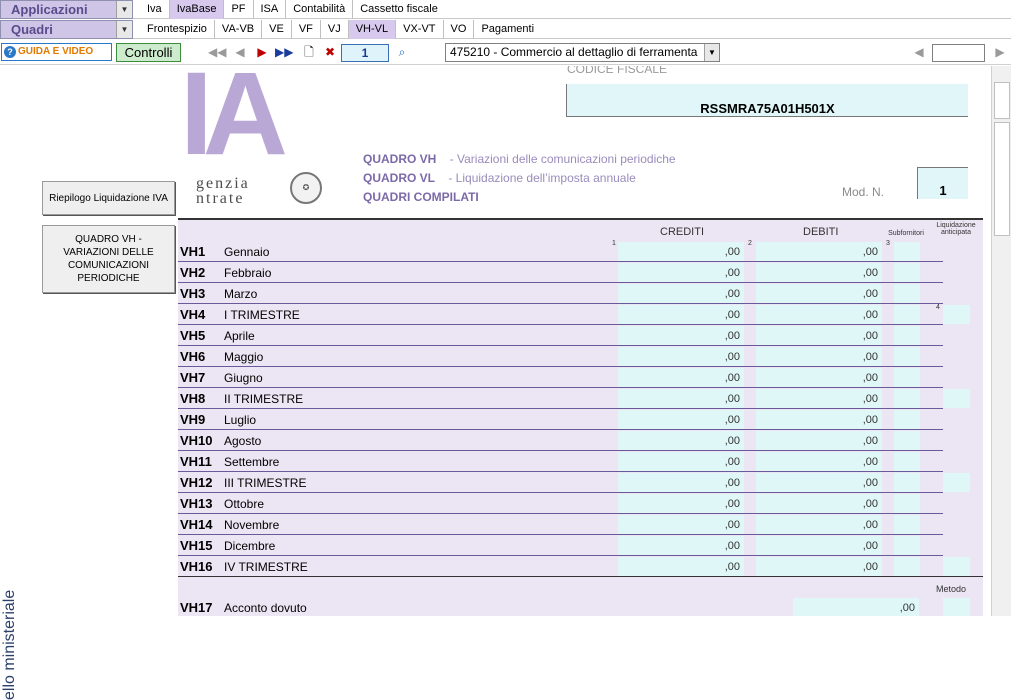 Image resolution: width=1011 pixels, height=700 pixels. What do you see at coordinates (919, 52) in the screenshot?
I see `scroll-left-icon: ◀` at bounding box center [919, 52].